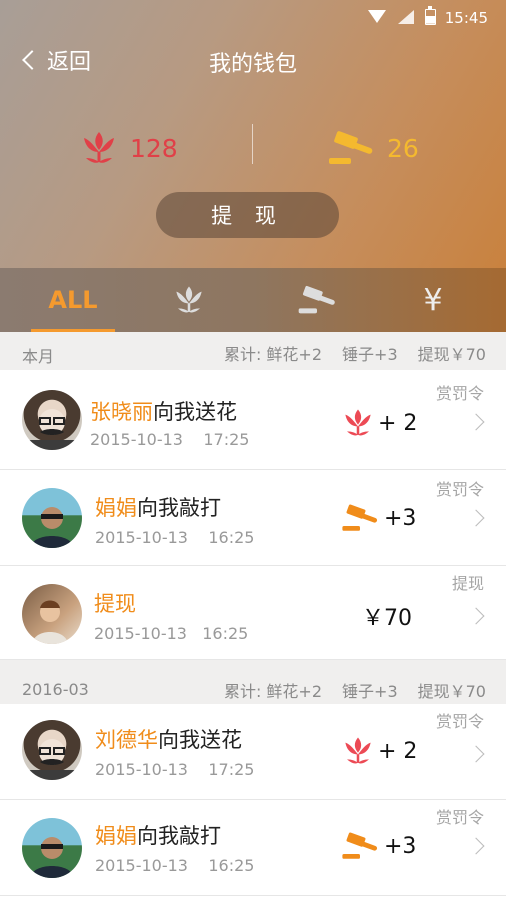 The width and height of the screenshot is (506, 900). Describe the element at coordinates (377, 16) in the screenshot. I see `wifi-icon` at that location.